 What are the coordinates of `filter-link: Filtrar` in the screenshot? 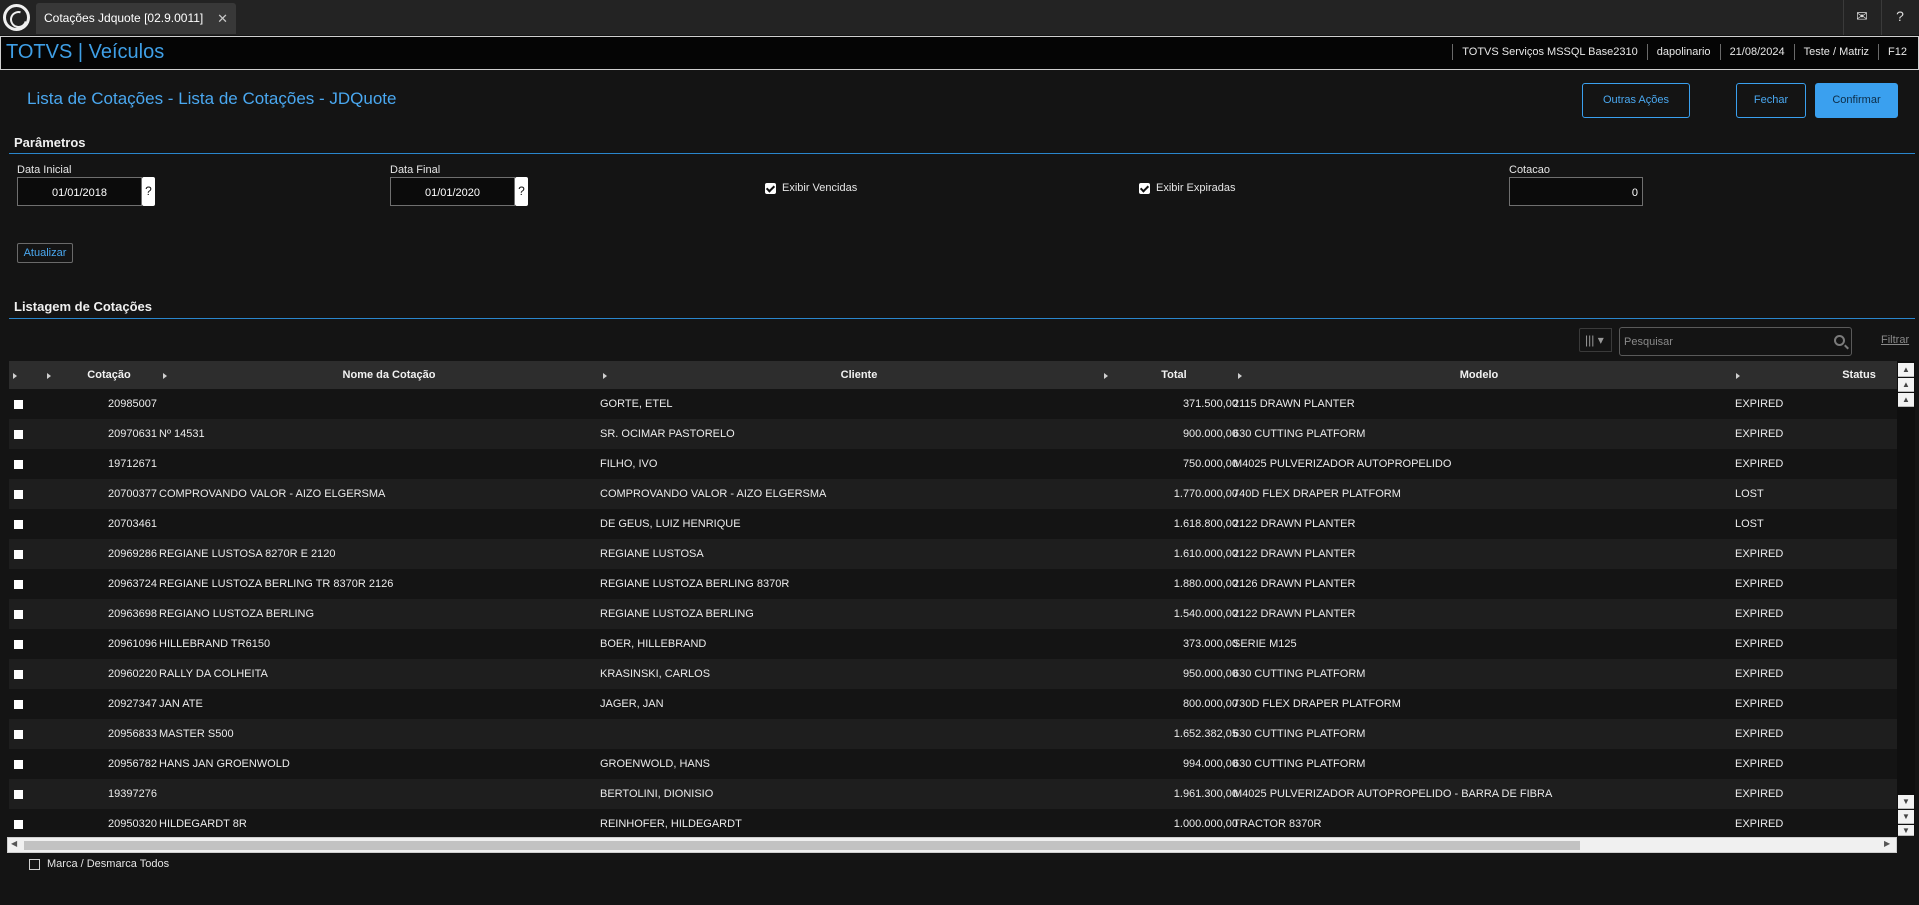 It's located at (1895, 340).